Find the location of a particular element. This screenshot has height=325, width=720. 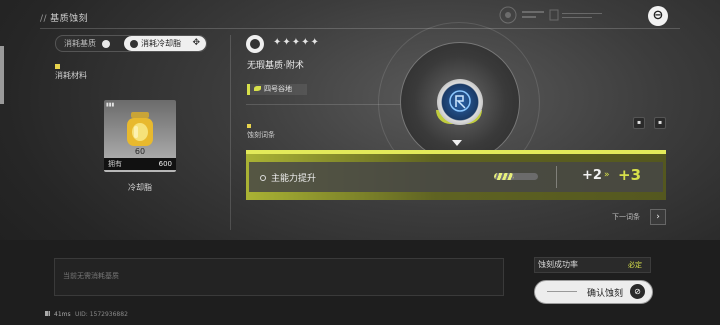

toggle-option-matrix-label: 消耗基质 is located at coordinates (80, 43).